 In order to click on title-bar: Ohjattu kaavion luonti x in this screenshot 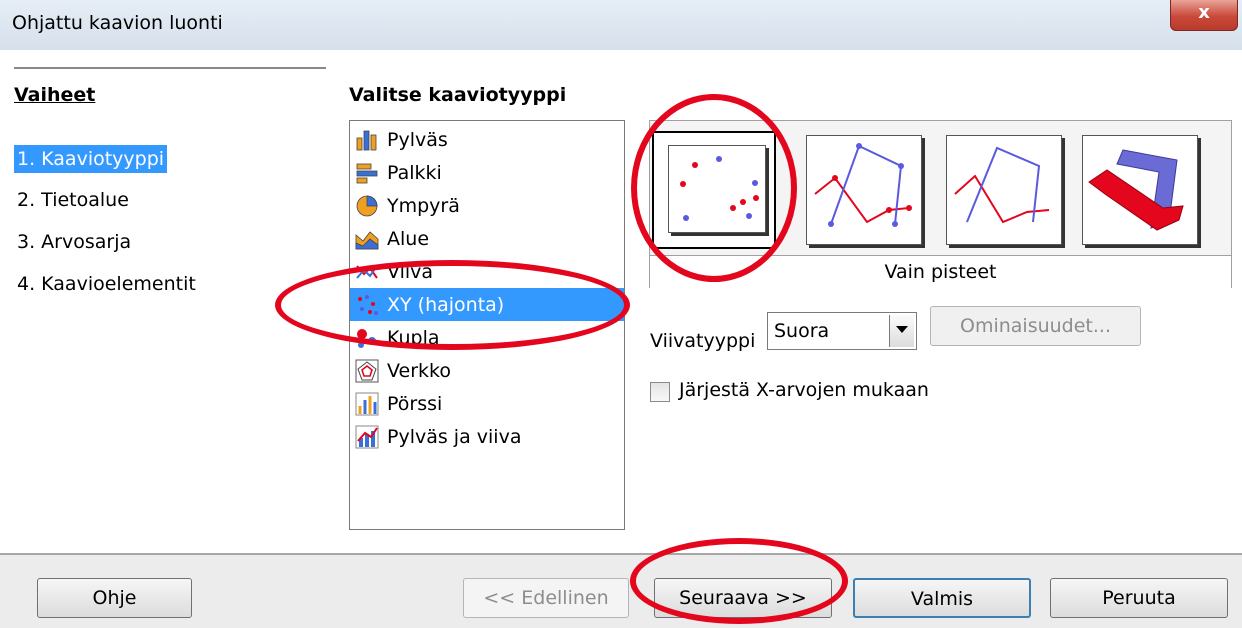, I will do `click(621, 25)`.